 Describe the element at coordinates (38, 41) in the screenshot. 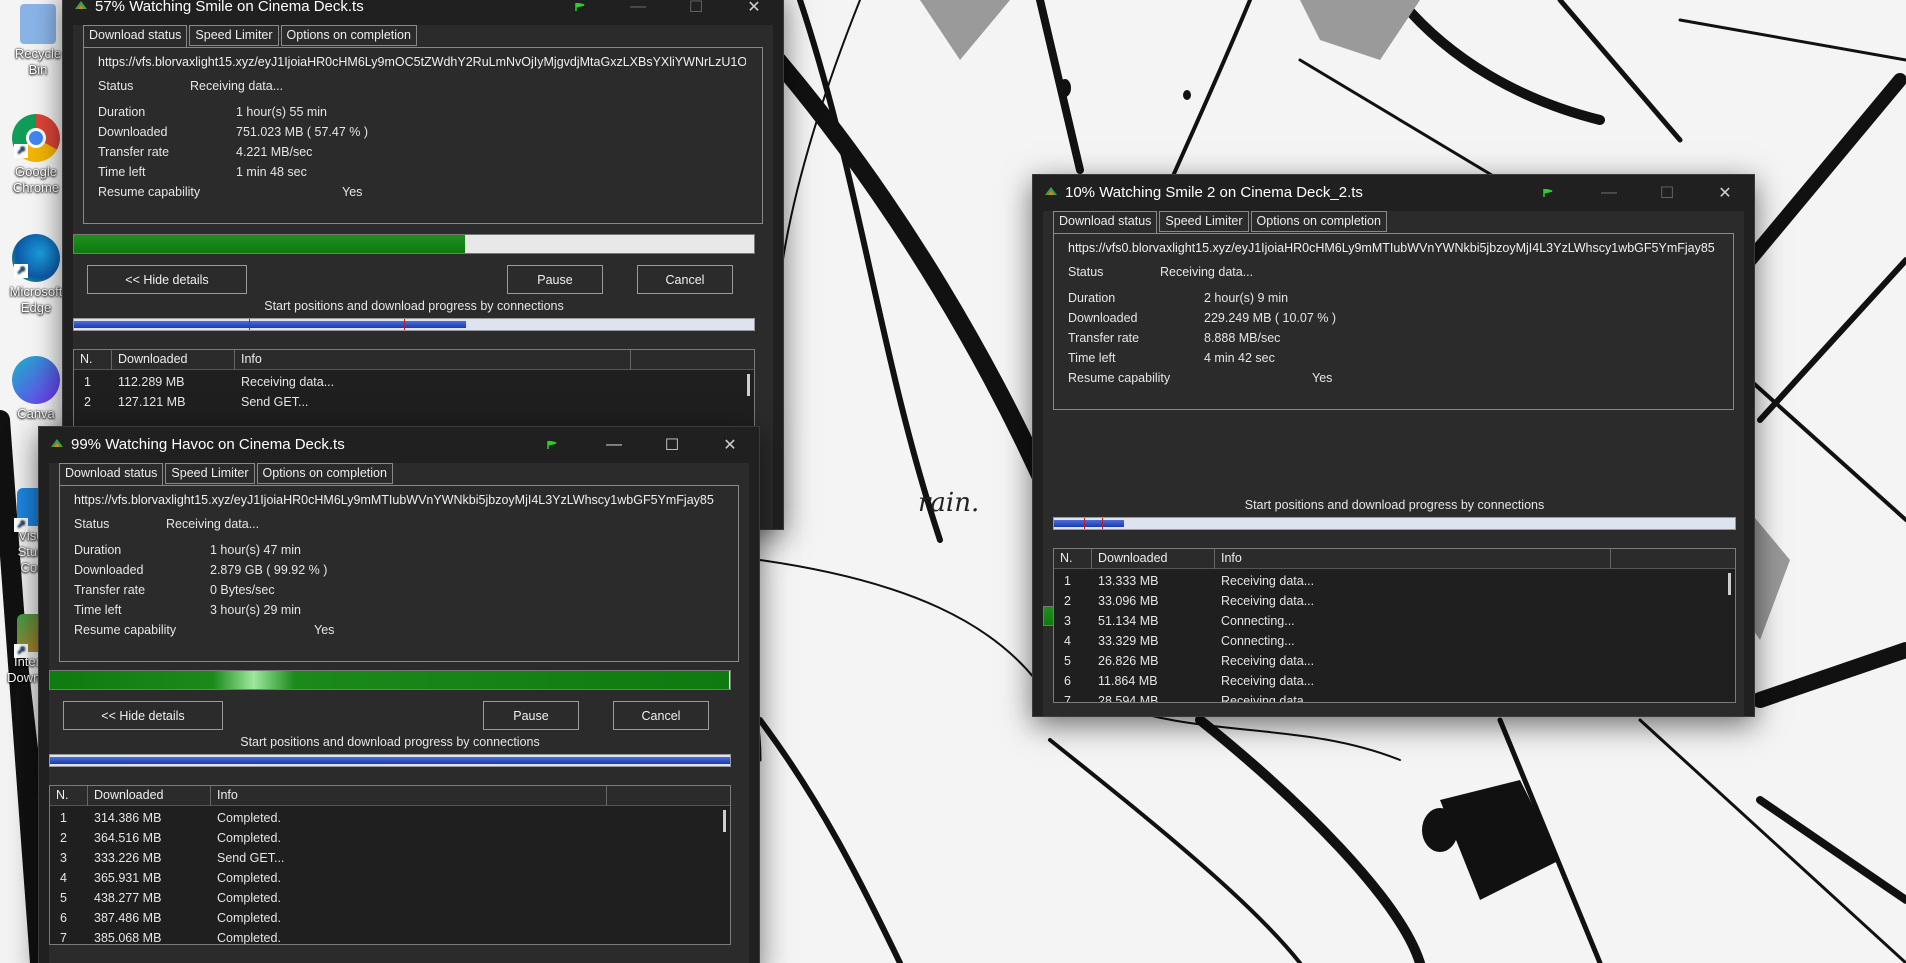

I see `desktop-icon-recycle-bin: Recycle Bin` at that location.